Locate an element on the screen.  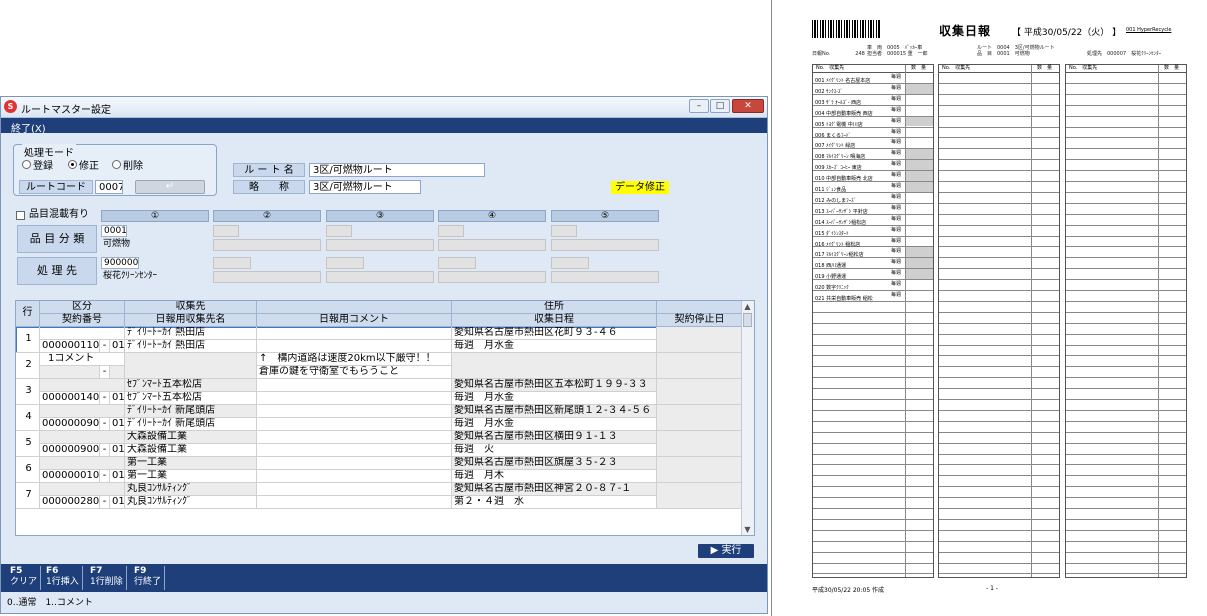
table-scrollbar: ▲ ▼ is located at coordinates (747, 418).